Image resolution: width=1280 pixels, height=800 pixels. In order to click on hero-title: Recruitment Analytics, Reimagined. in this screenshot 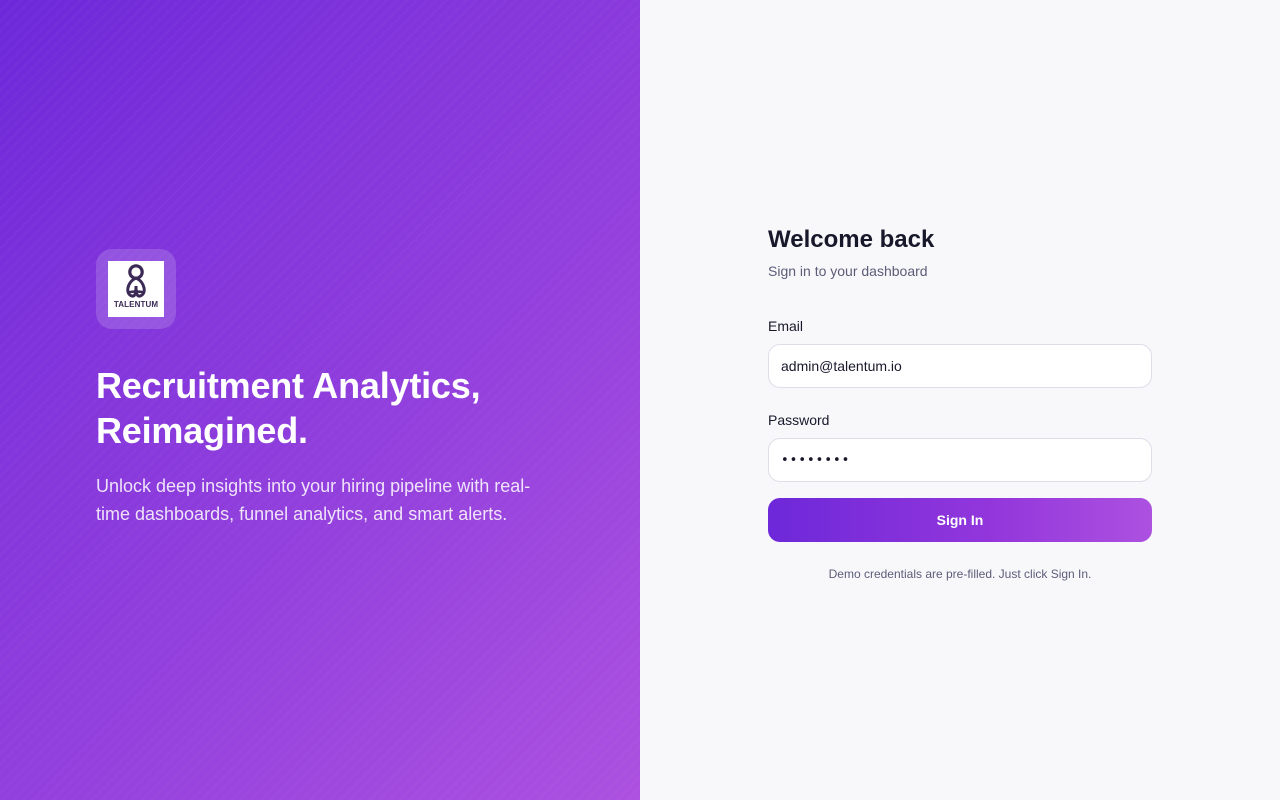, I will do `click(288, 408)`.